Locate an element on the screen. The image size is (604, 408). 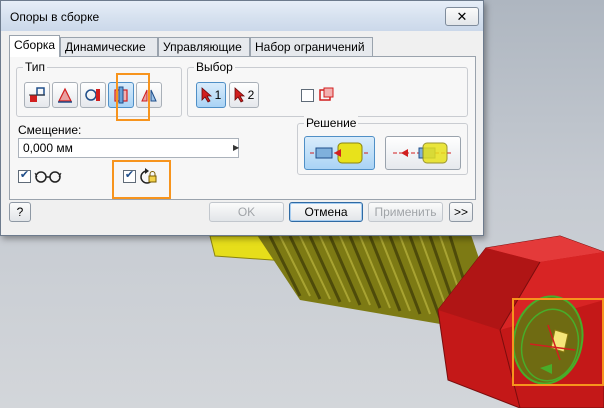
angle-constraint-button is located at coordinates (65, 95).